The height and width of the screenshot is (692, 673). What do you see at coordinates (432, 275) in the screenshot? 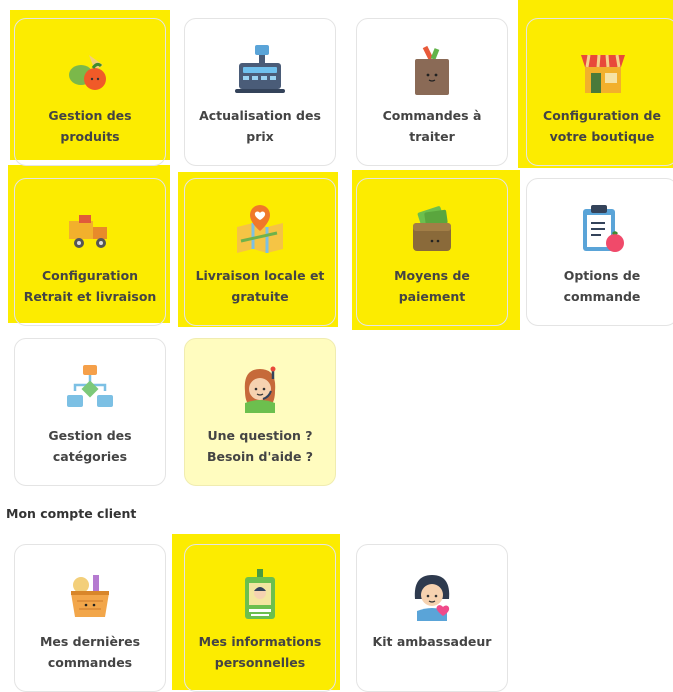
I see `card-label-line1: Moyens de` at bounding box center [432, 275].